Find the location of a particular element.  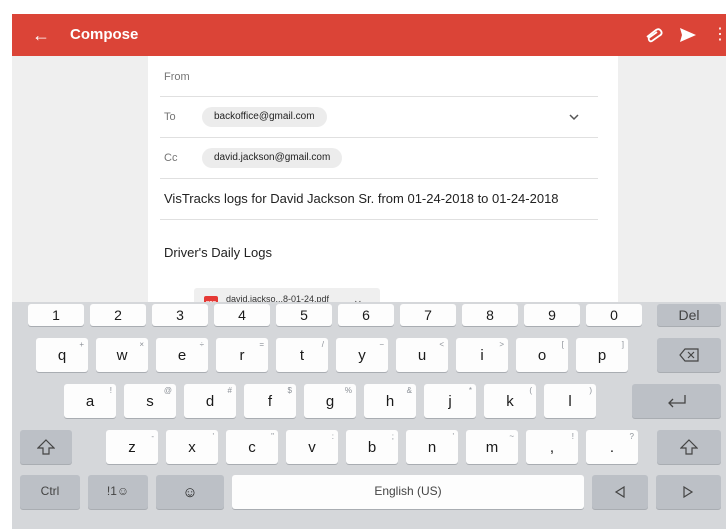

cursor-right-key is located at coordinates (688, 492).